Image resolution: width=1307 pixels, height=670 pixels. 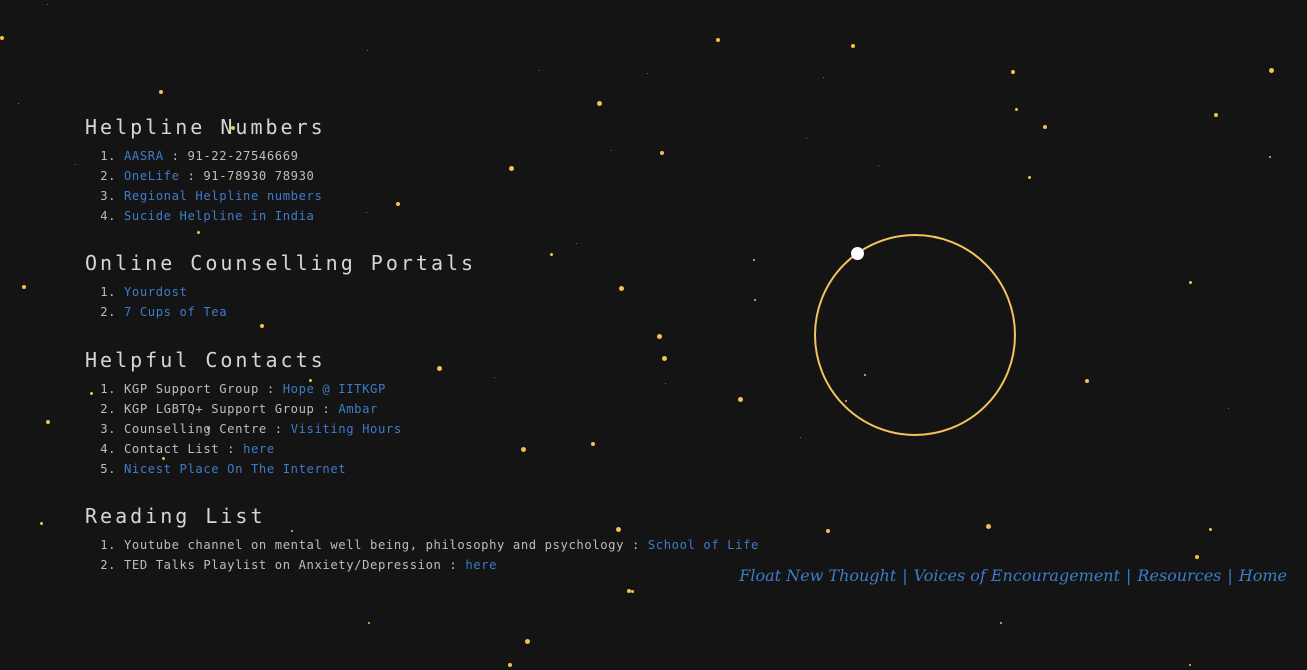 I want to click on list-item: Nicest Place On The Internet, so click(x=263, y=469).